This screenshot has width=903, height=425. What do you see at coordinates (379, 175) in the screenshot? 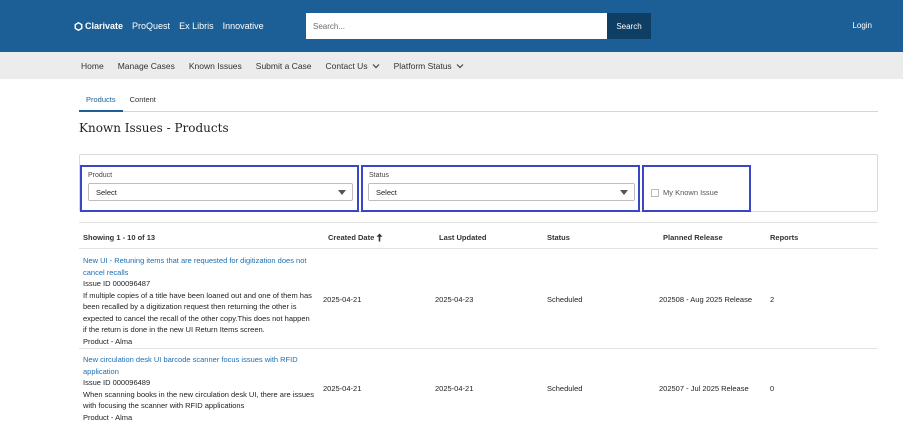
I see `status-filter-label: Status` at bounding box center [379, 175].